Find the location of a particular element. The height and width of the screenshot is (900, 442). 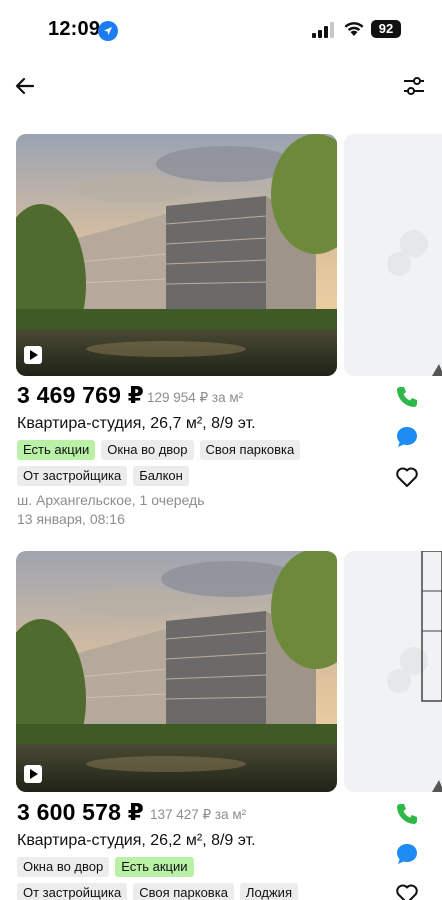

price-per-m2: 129 954 ₽ за м² is located at coordinates (195, 397).